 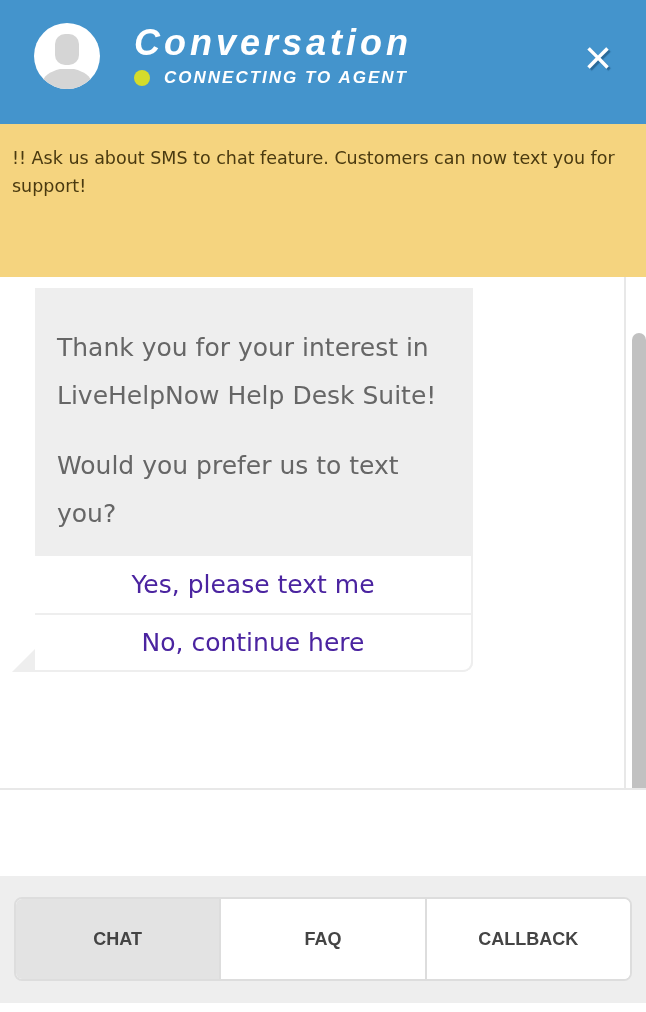 What do you see at coordinates (286, 78) in the screenshot?
I see `status-text: CONNECTING TO AGENT` at bounding box center [286, 78].